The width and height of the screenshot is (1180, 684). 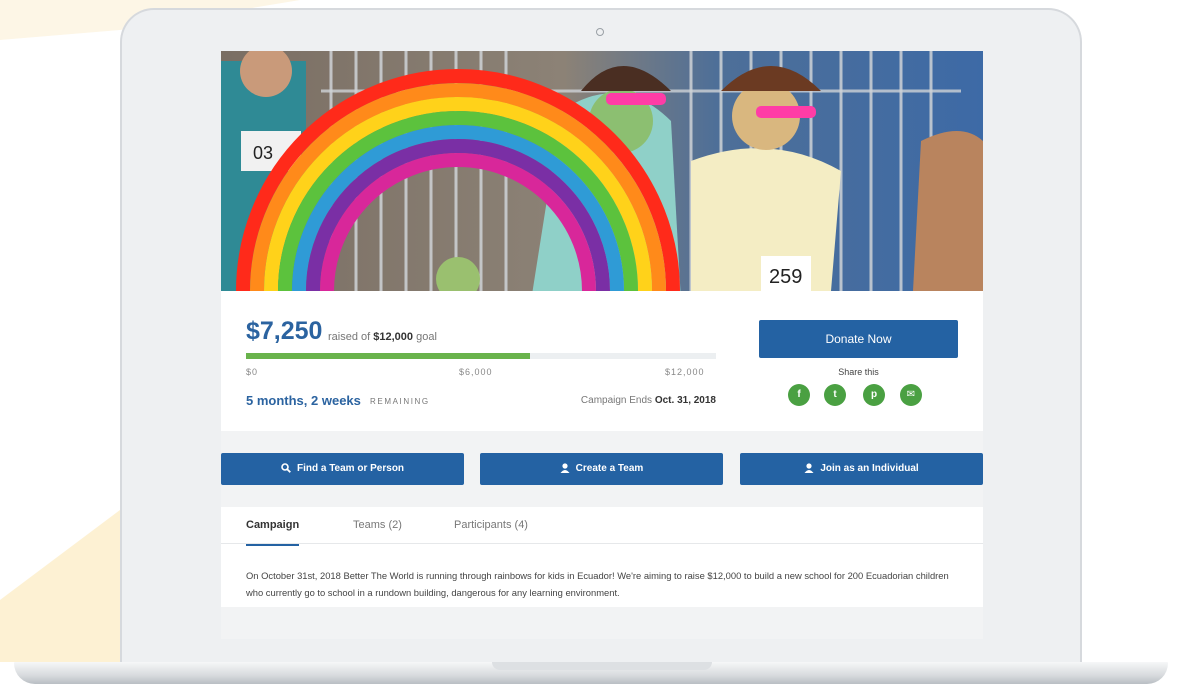 What do you see at coordinates (252, 372) in the screenshot?
I see `progress-tick-min: $0` at bounding box center [252, 372].